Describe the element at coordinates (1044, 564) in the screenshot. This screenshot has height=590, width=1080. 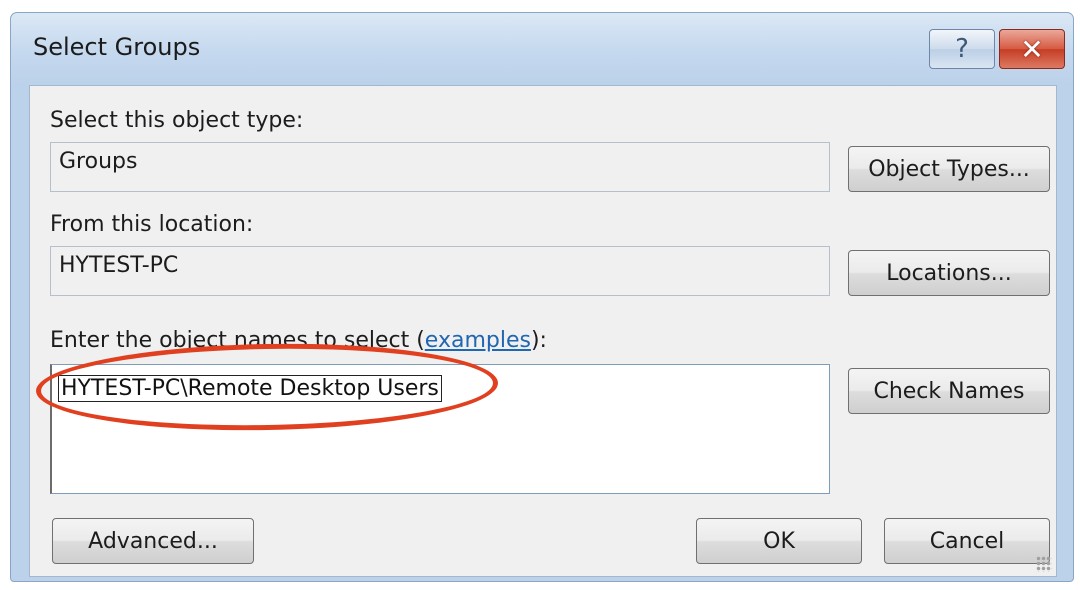
I see `resize-grip` at that location.